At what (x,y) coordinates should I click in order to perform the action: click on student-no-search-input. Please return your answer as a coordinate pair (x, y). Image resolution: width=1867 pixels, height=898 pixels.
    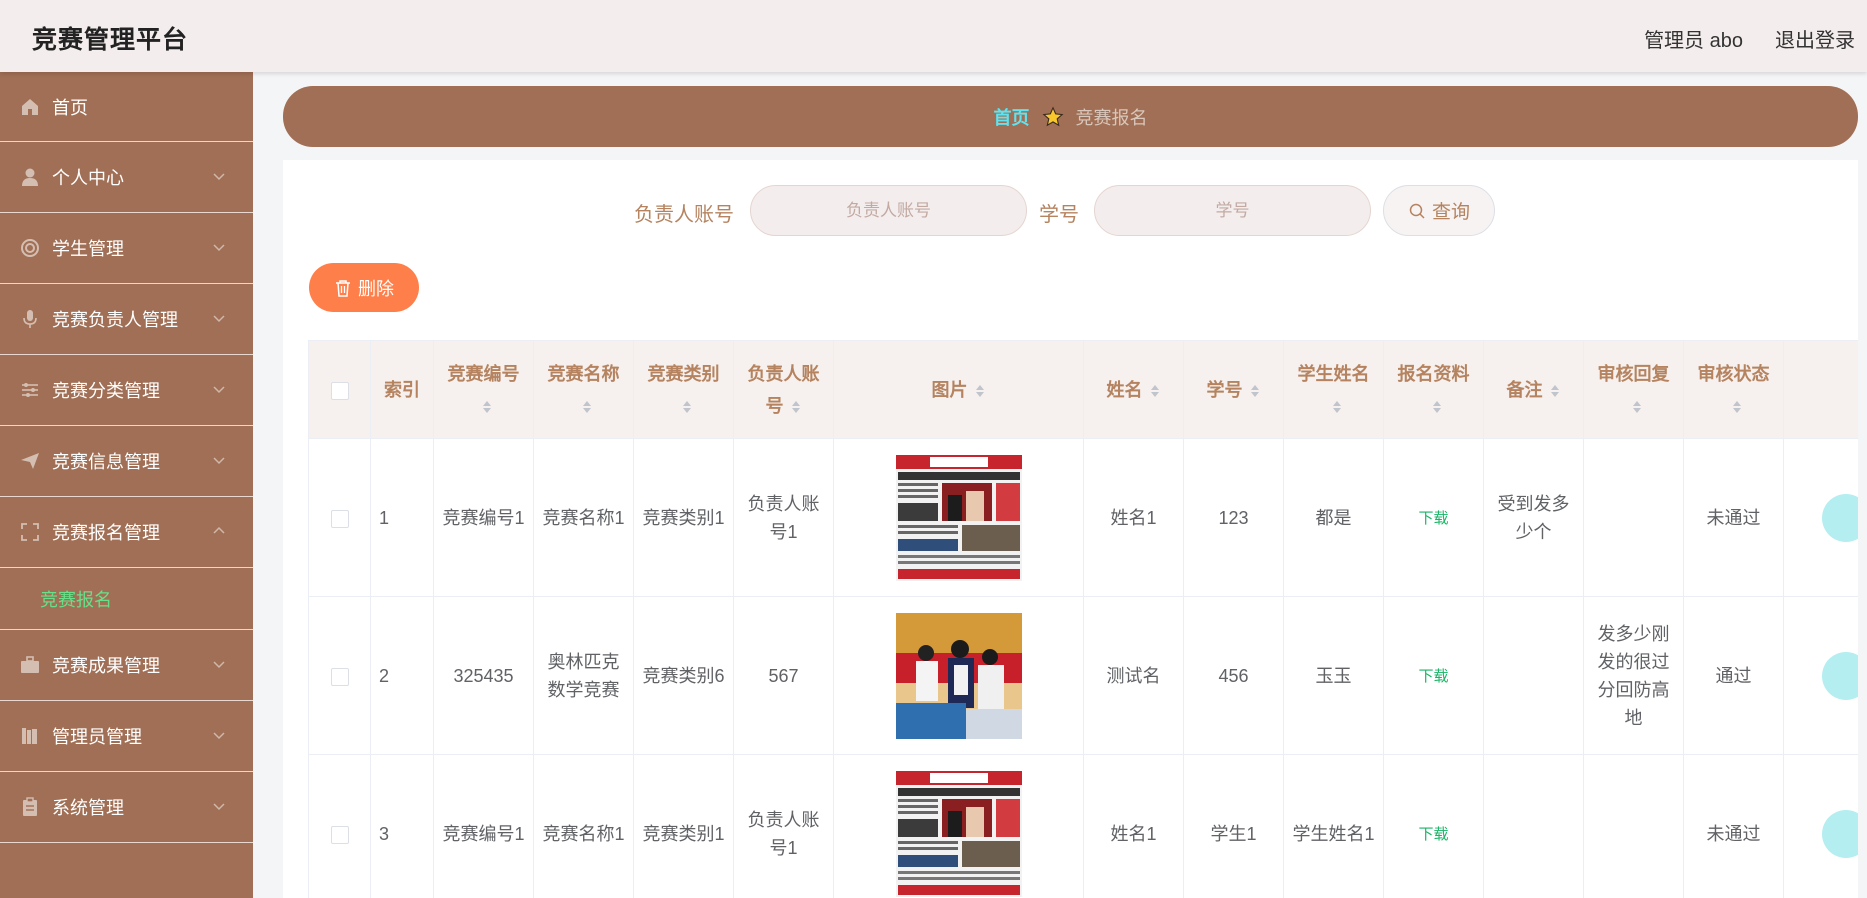
    Looking at the image, I should click on (1232, 210).